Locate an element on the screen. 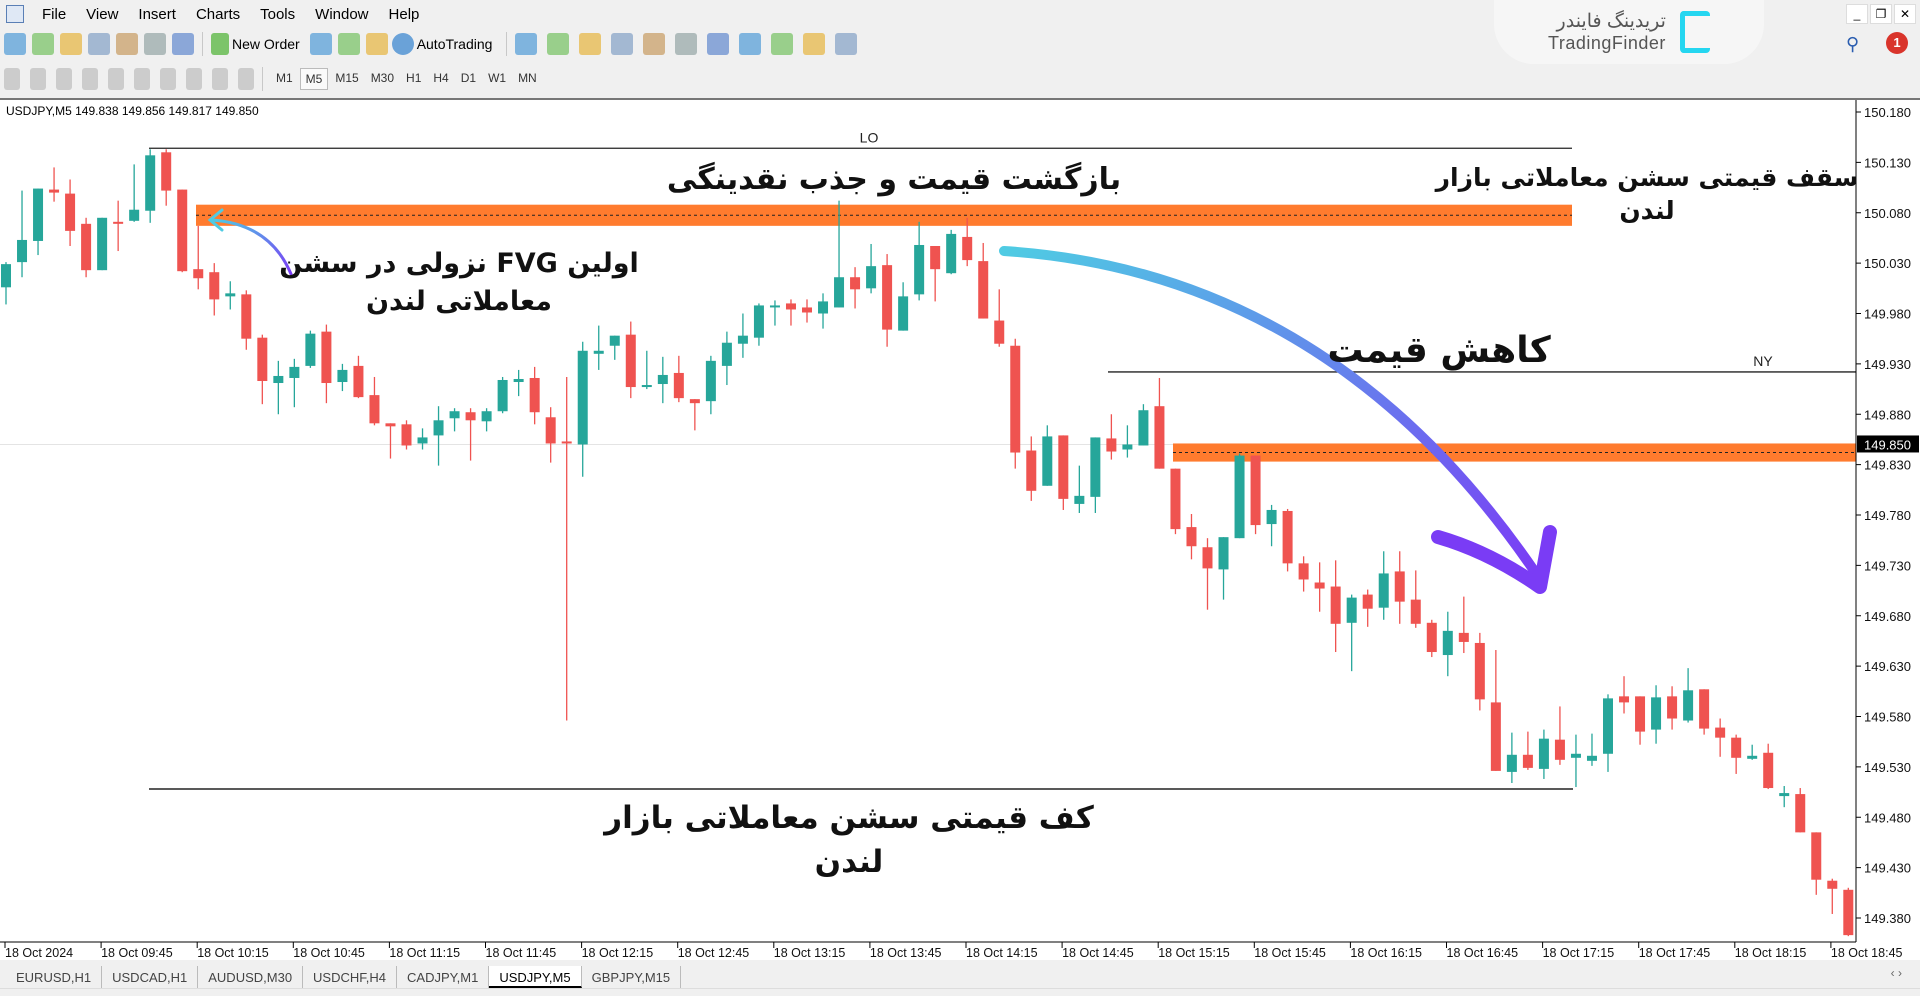  signals-icon is located at coordinates (348, 44).